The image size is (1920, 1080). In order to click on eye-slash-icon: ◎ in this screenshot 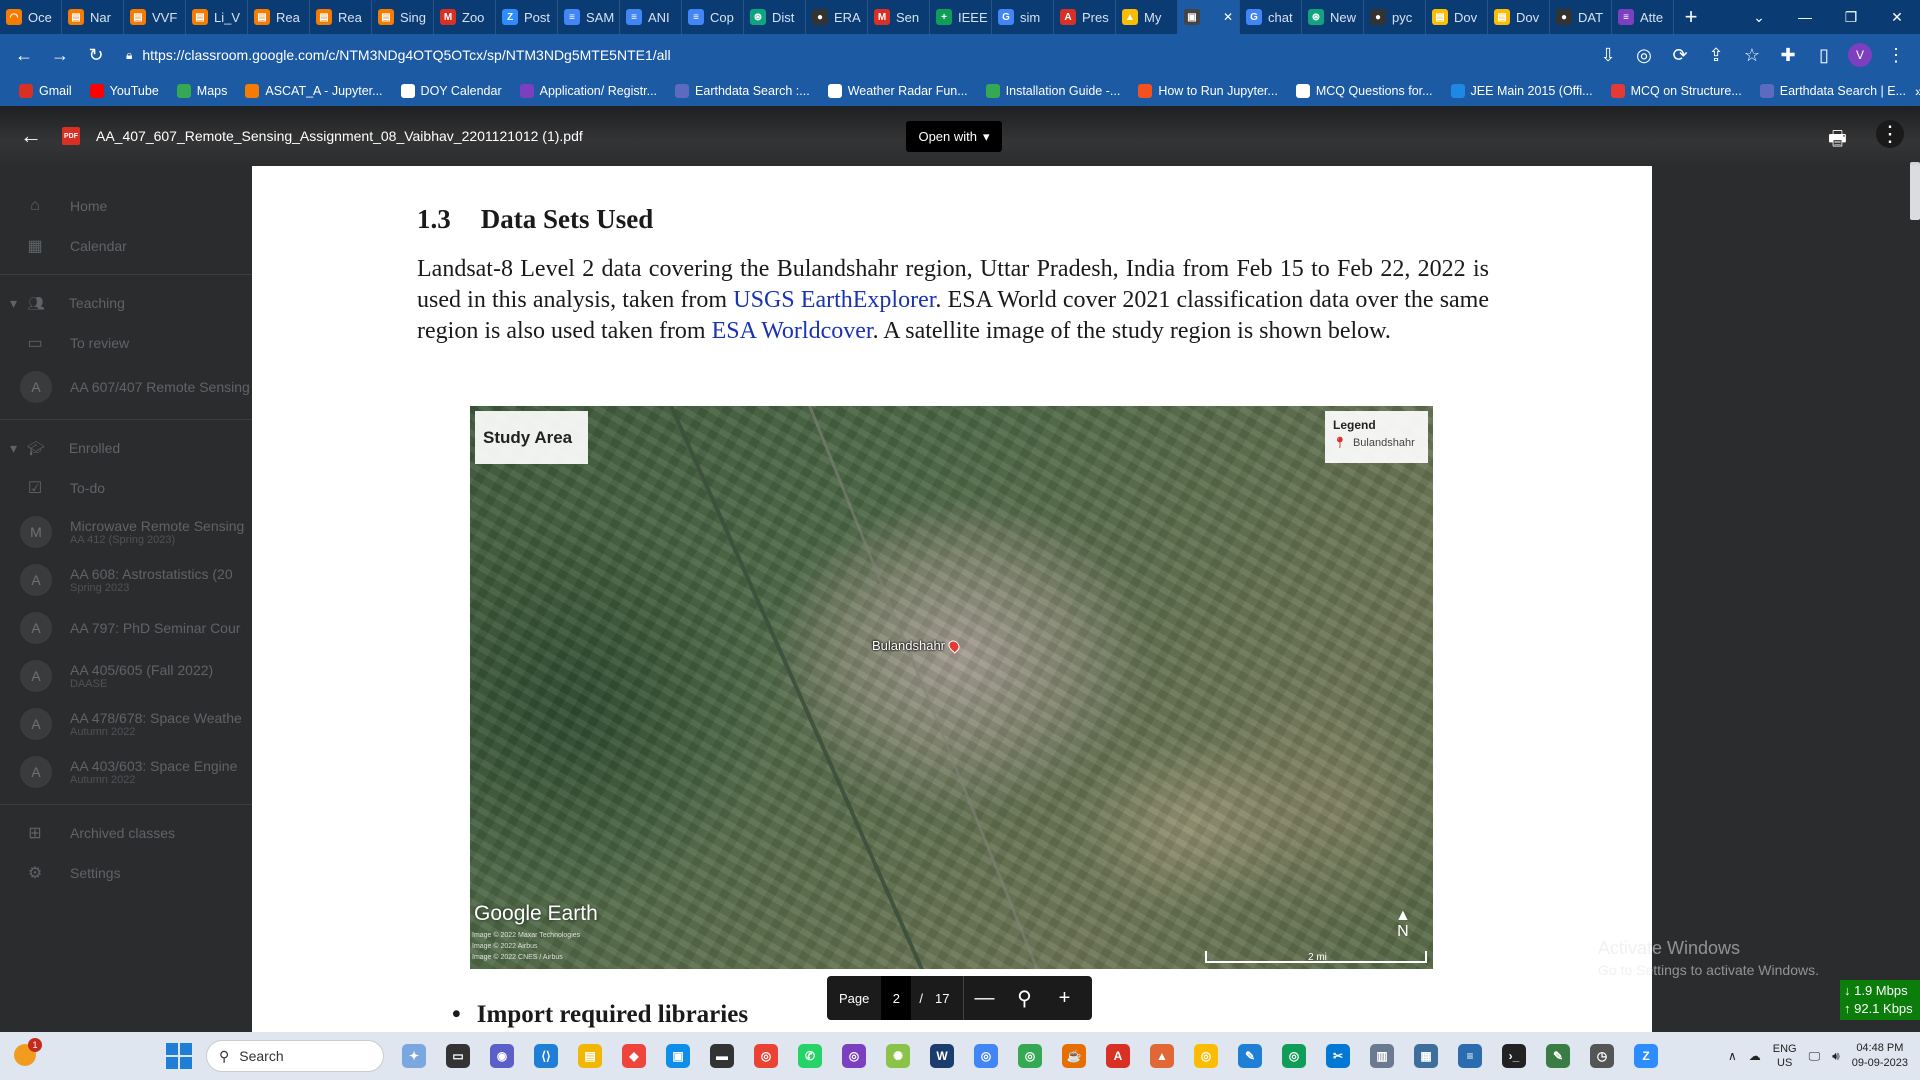, I will do `click(1644, 55)`.